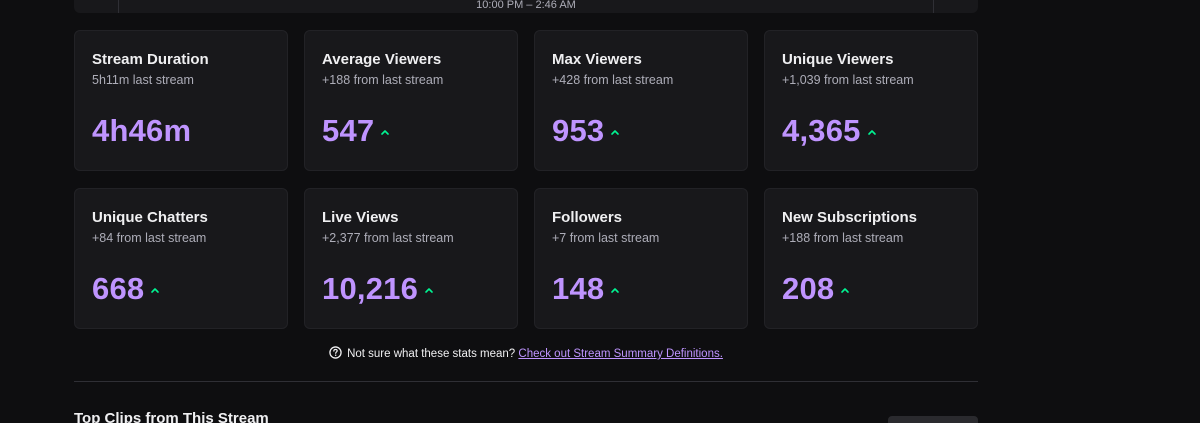 The height and width of the screenshot is (423, 1200). What do you see at coordinates (335, 352) in the screenshot?
I see `question-circle-icon` at bounding box center [335, 352].